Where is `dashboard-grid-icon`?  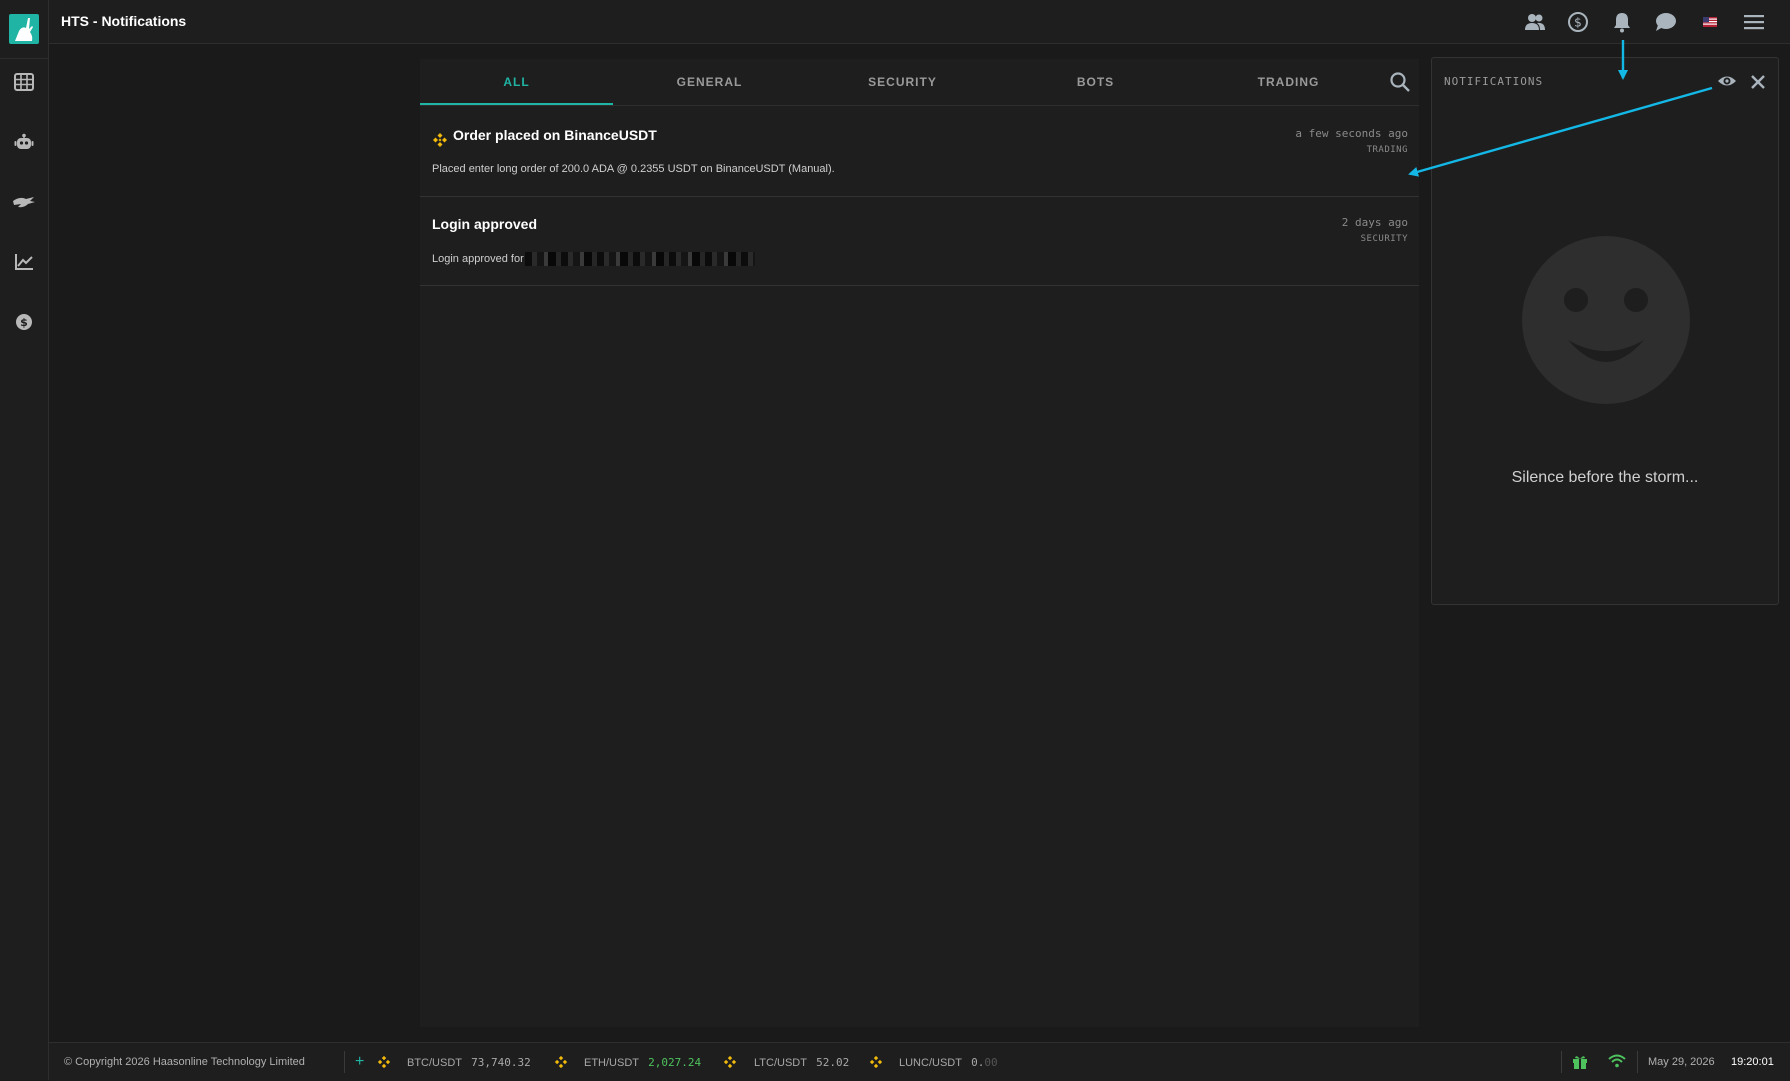
dashboard-grid-icon is located at coordinates (24, 82).